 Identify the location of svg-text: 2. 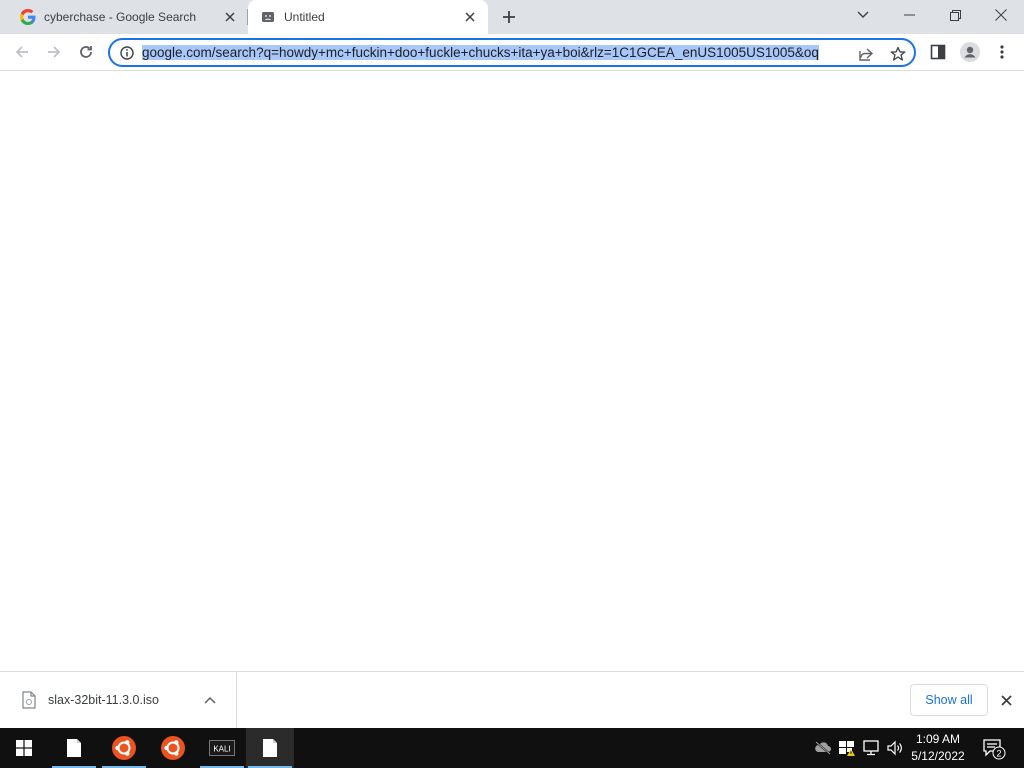
(998, 754).